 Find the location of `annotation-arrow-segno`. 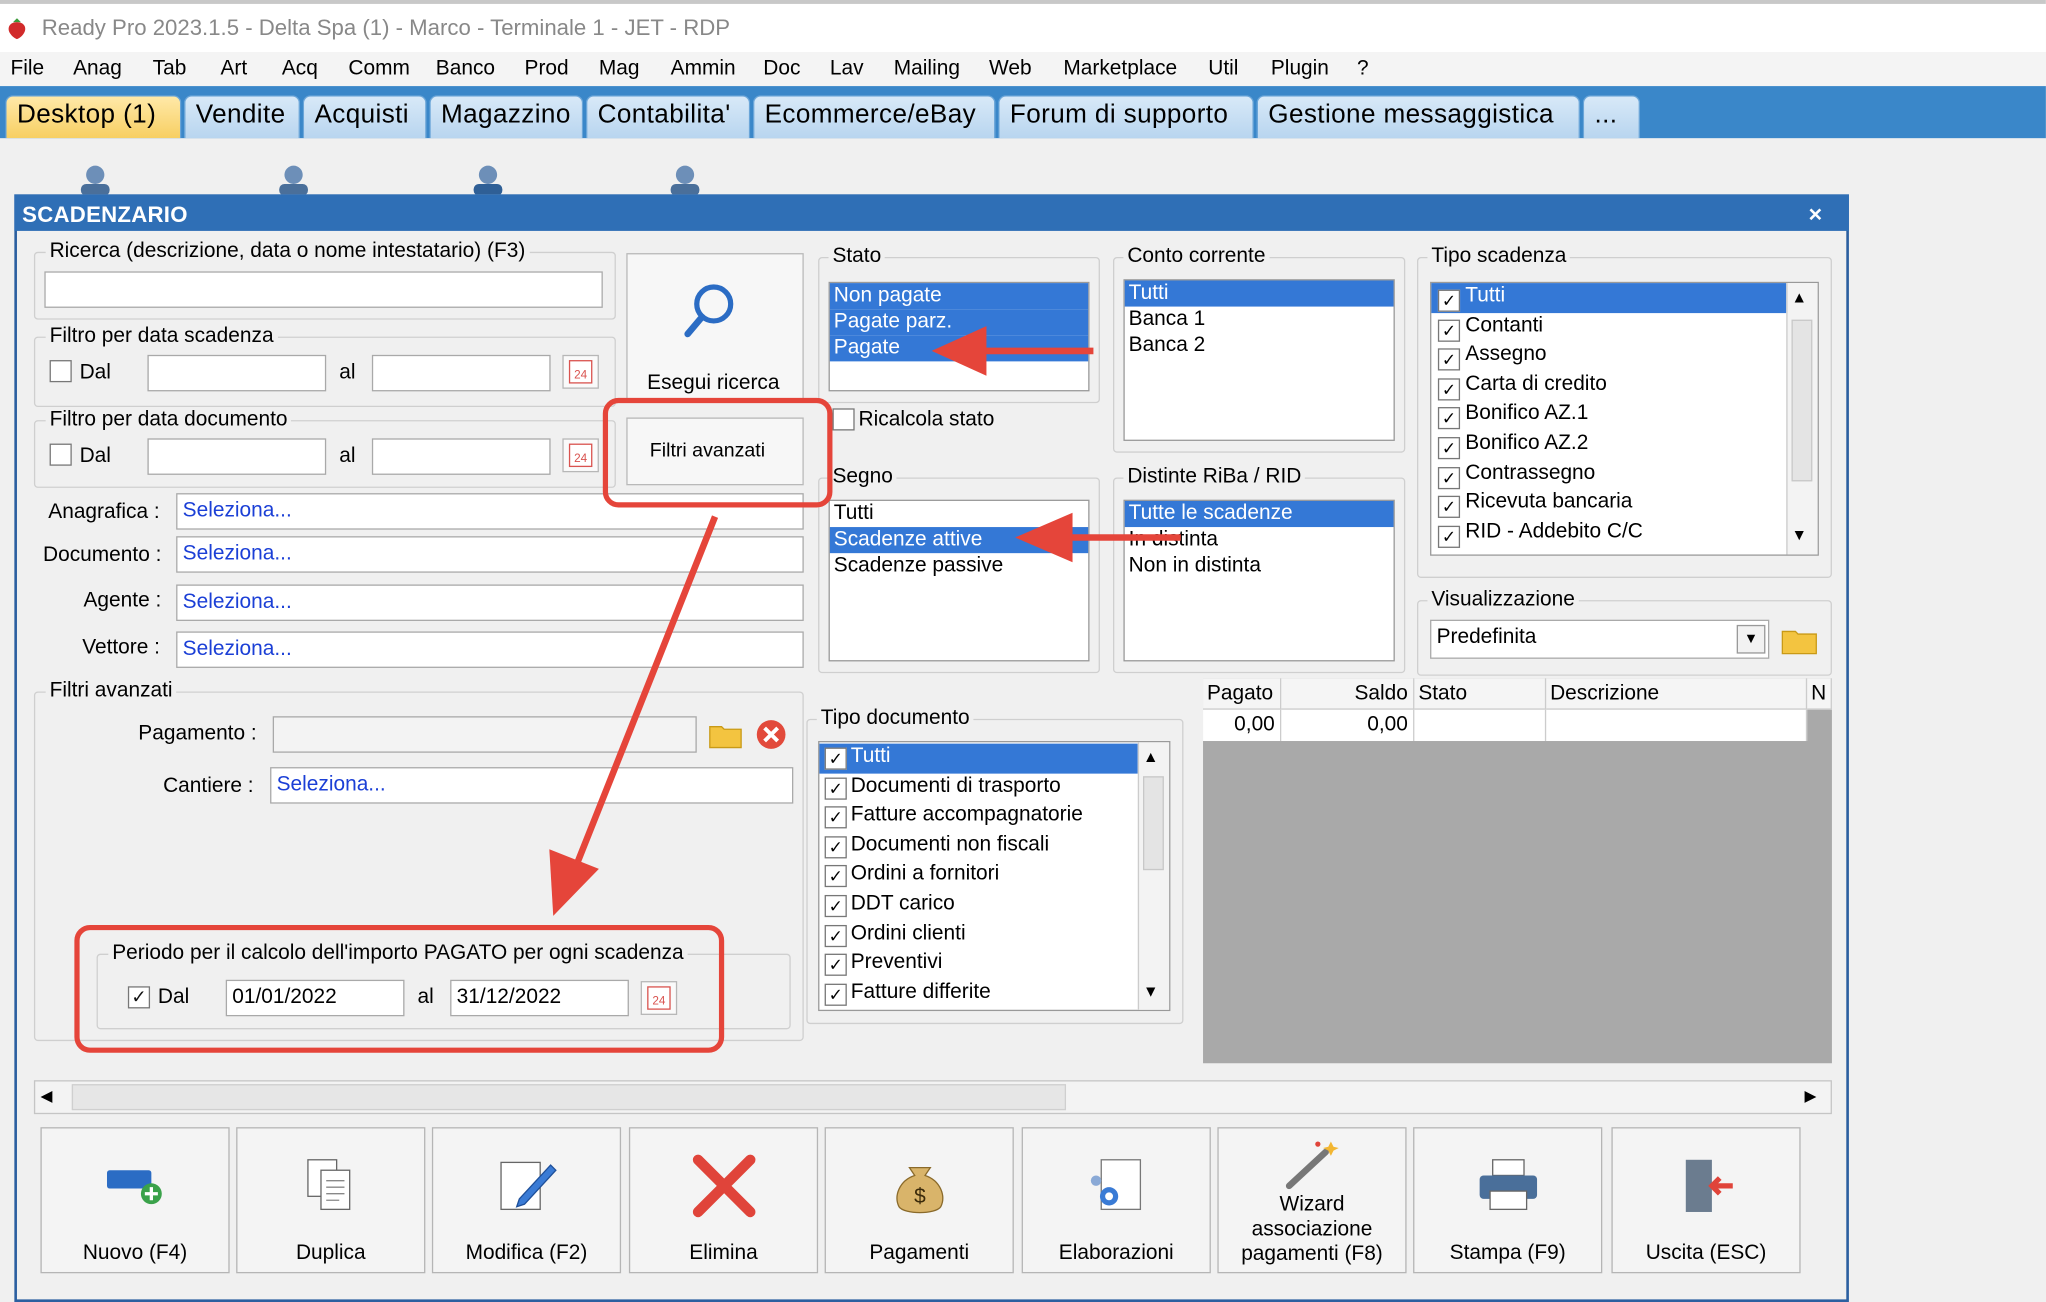

annotation-arrow-segno is located at coordinates (1098, 537).